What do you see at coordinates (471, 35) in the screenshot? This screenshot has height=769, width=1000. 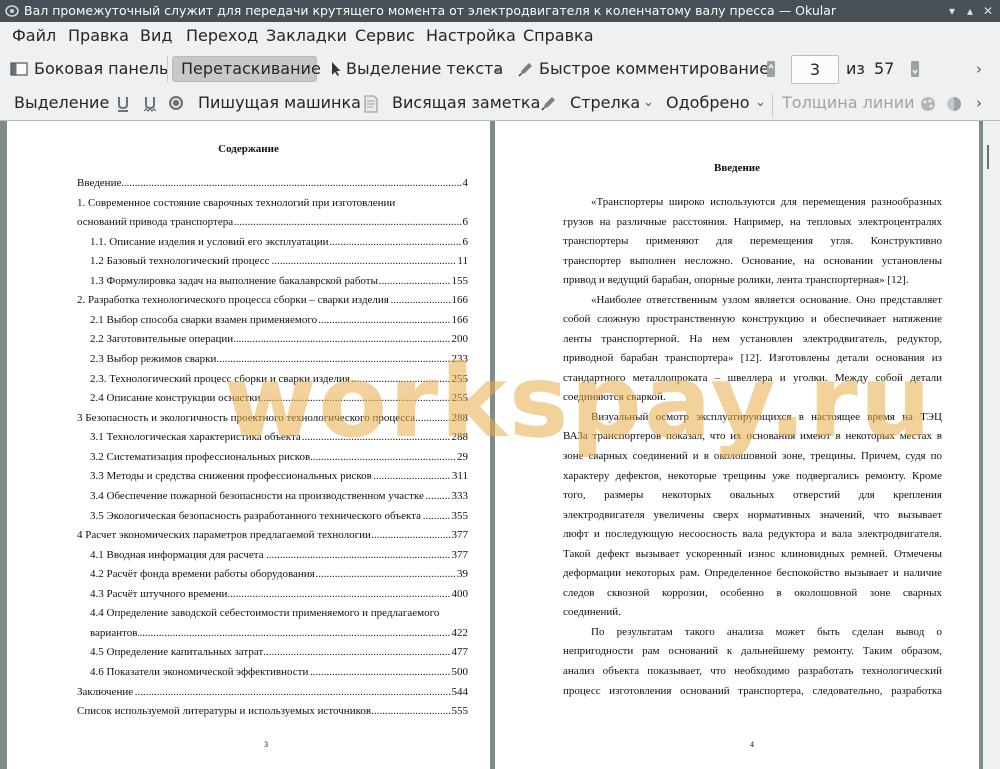 I see `menu-settings: Настройка` at bounding box center [471, 35].